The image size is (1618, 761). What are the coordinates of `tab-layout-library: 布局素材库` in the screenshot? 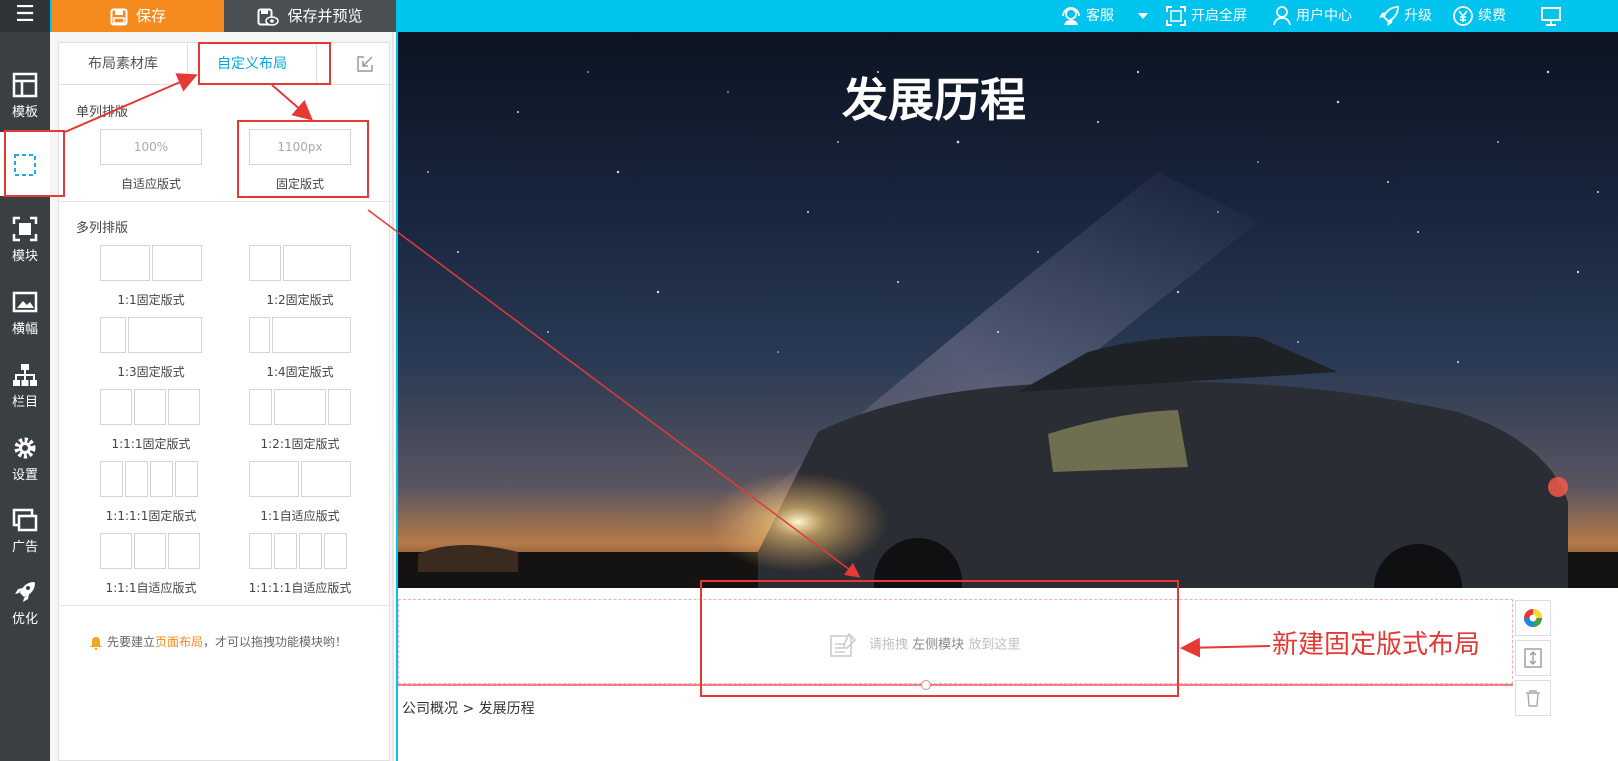 It's located at (123, 64).